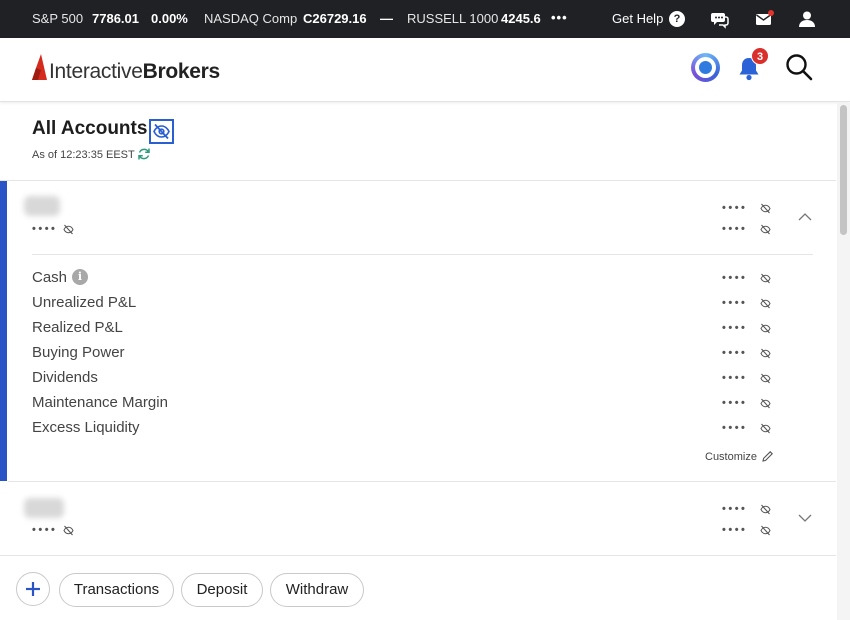 This screenshot has height=620, width=850. I want to click on ticker-more-button: •••, so click(559, 17).